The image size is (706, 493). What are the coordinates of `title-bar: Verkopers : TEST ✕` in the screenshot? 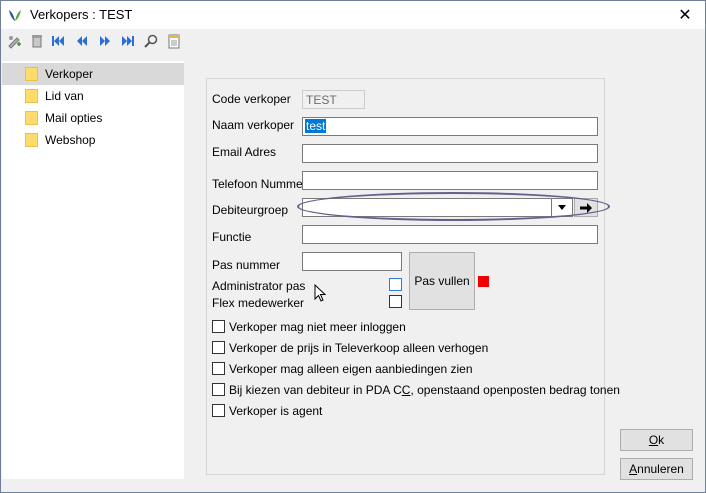 It's located at (353, 15).